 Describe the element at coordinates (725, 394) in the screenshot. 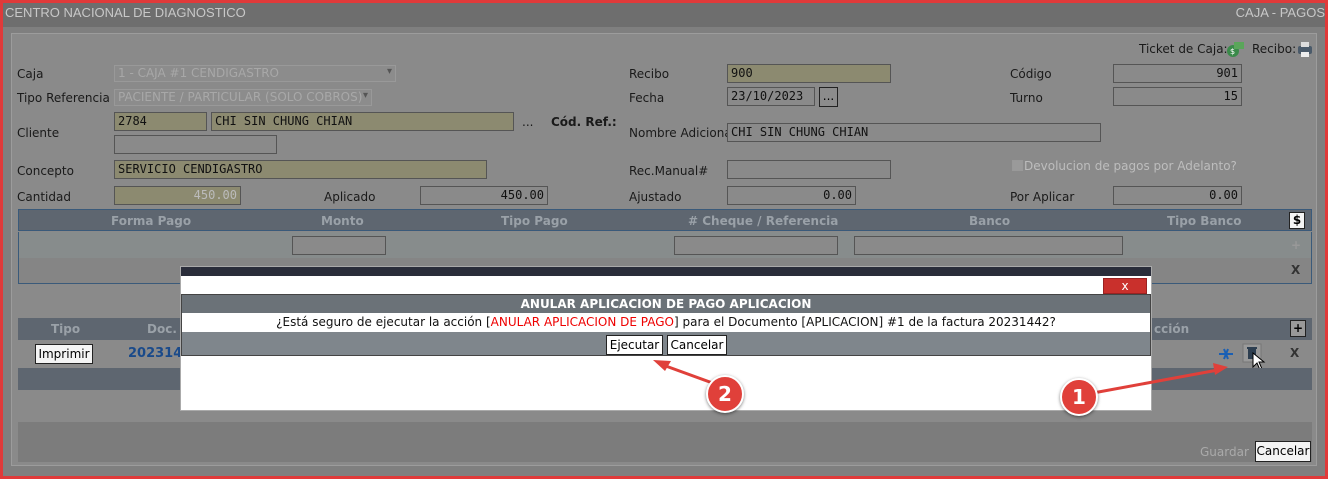

I see `step-2-badge: 2` at that location.